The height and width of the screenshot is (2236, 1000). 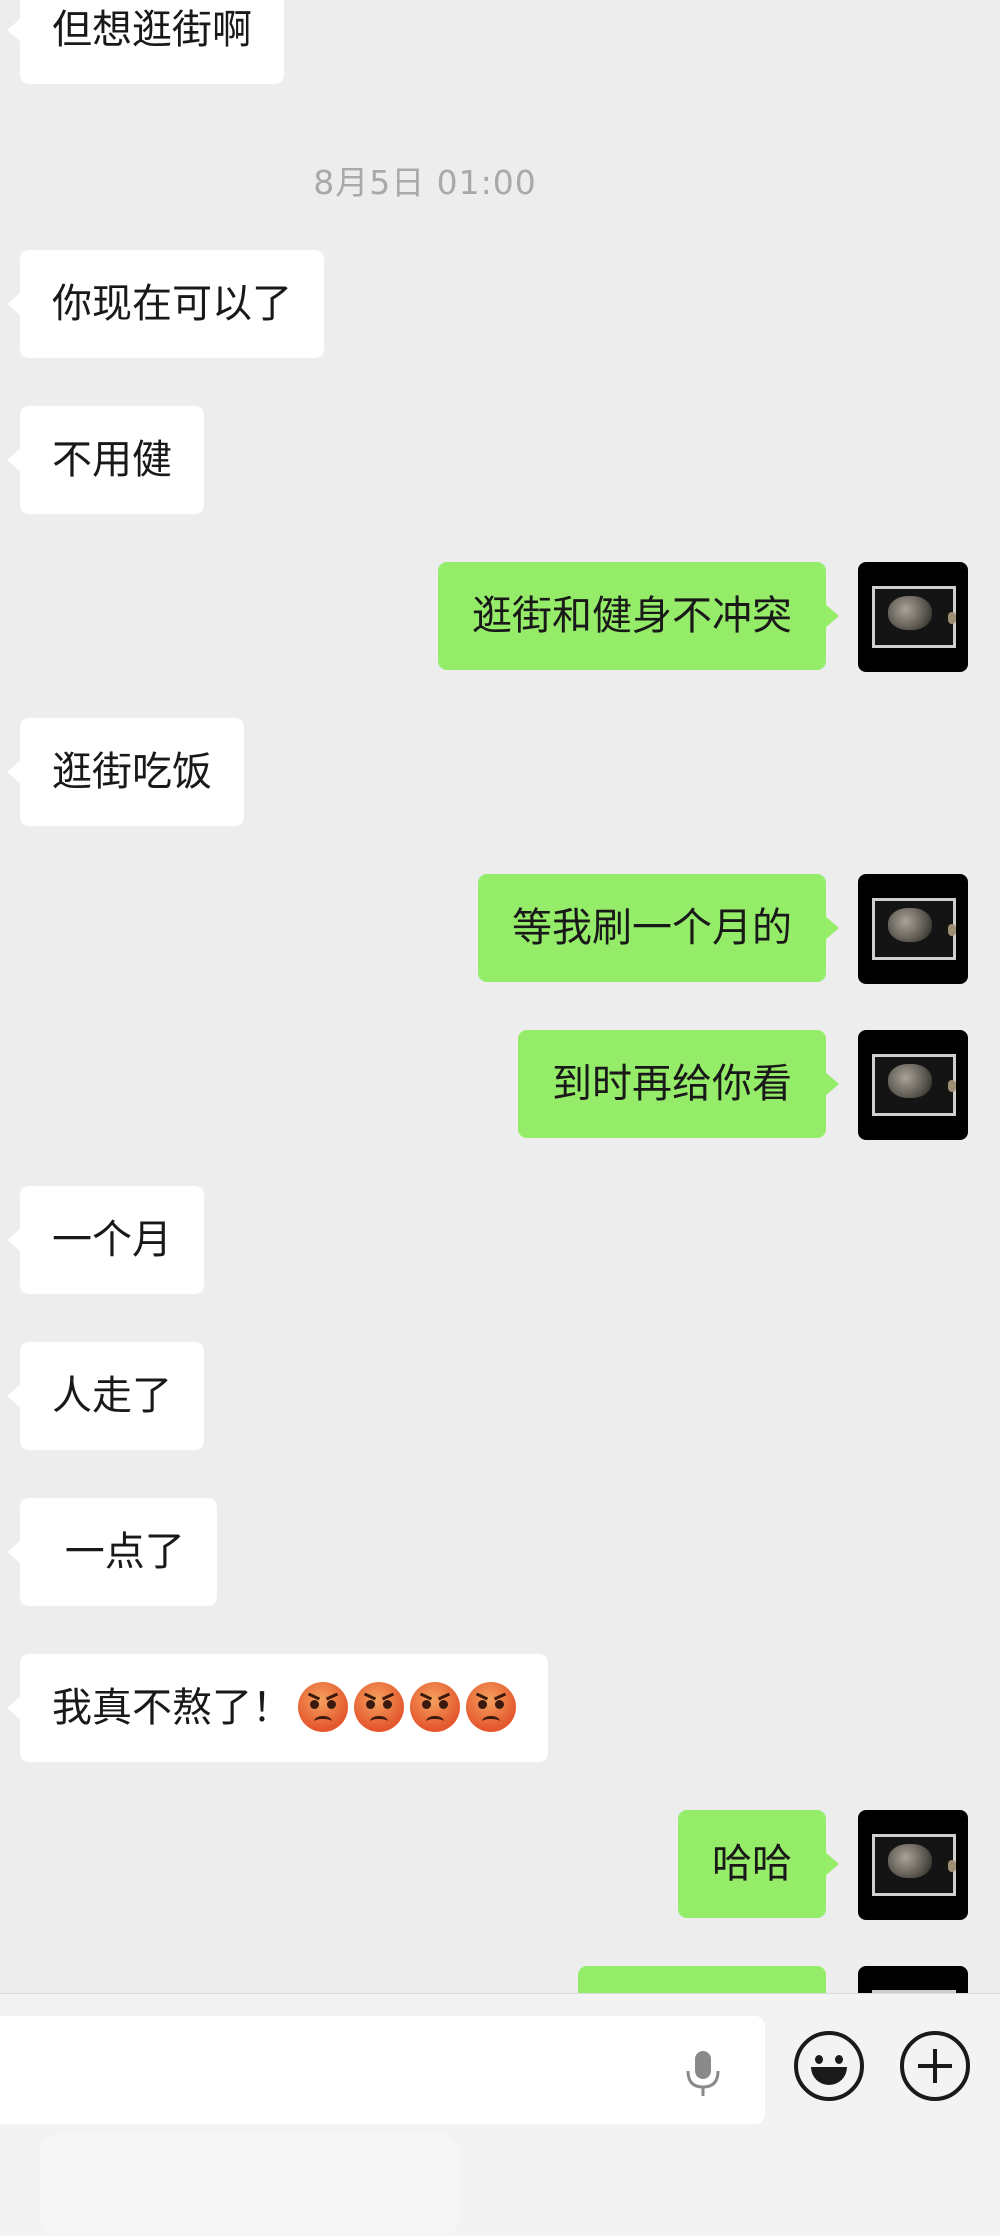 I want to click on message-text: 你现在可以了, so click(x=172, y=304).